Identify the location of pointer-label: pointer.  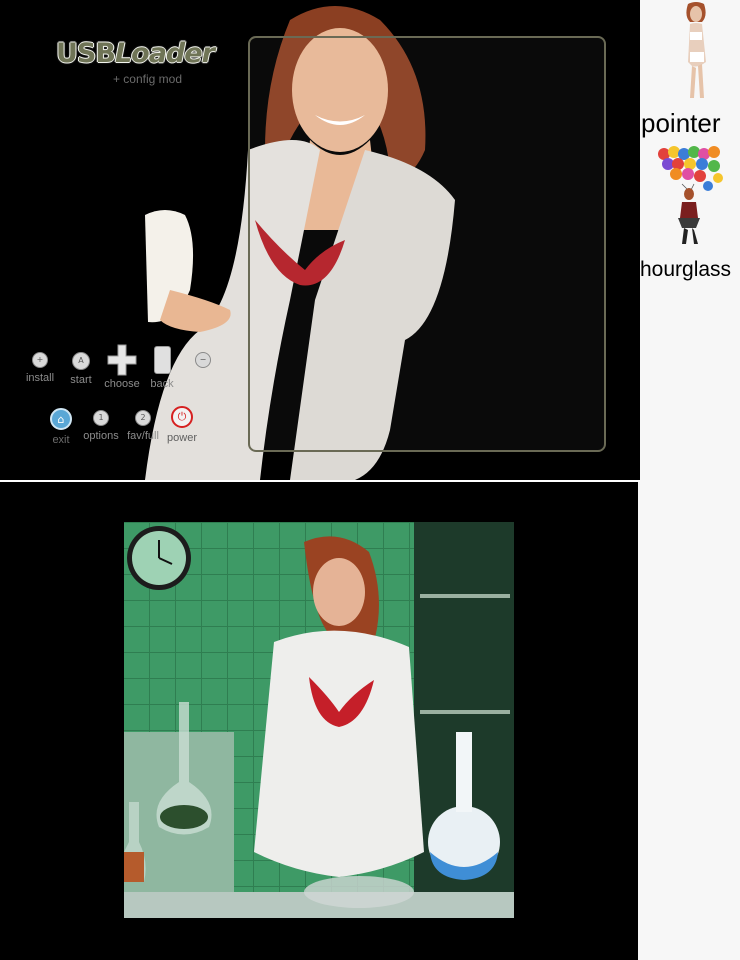
(681, 123).